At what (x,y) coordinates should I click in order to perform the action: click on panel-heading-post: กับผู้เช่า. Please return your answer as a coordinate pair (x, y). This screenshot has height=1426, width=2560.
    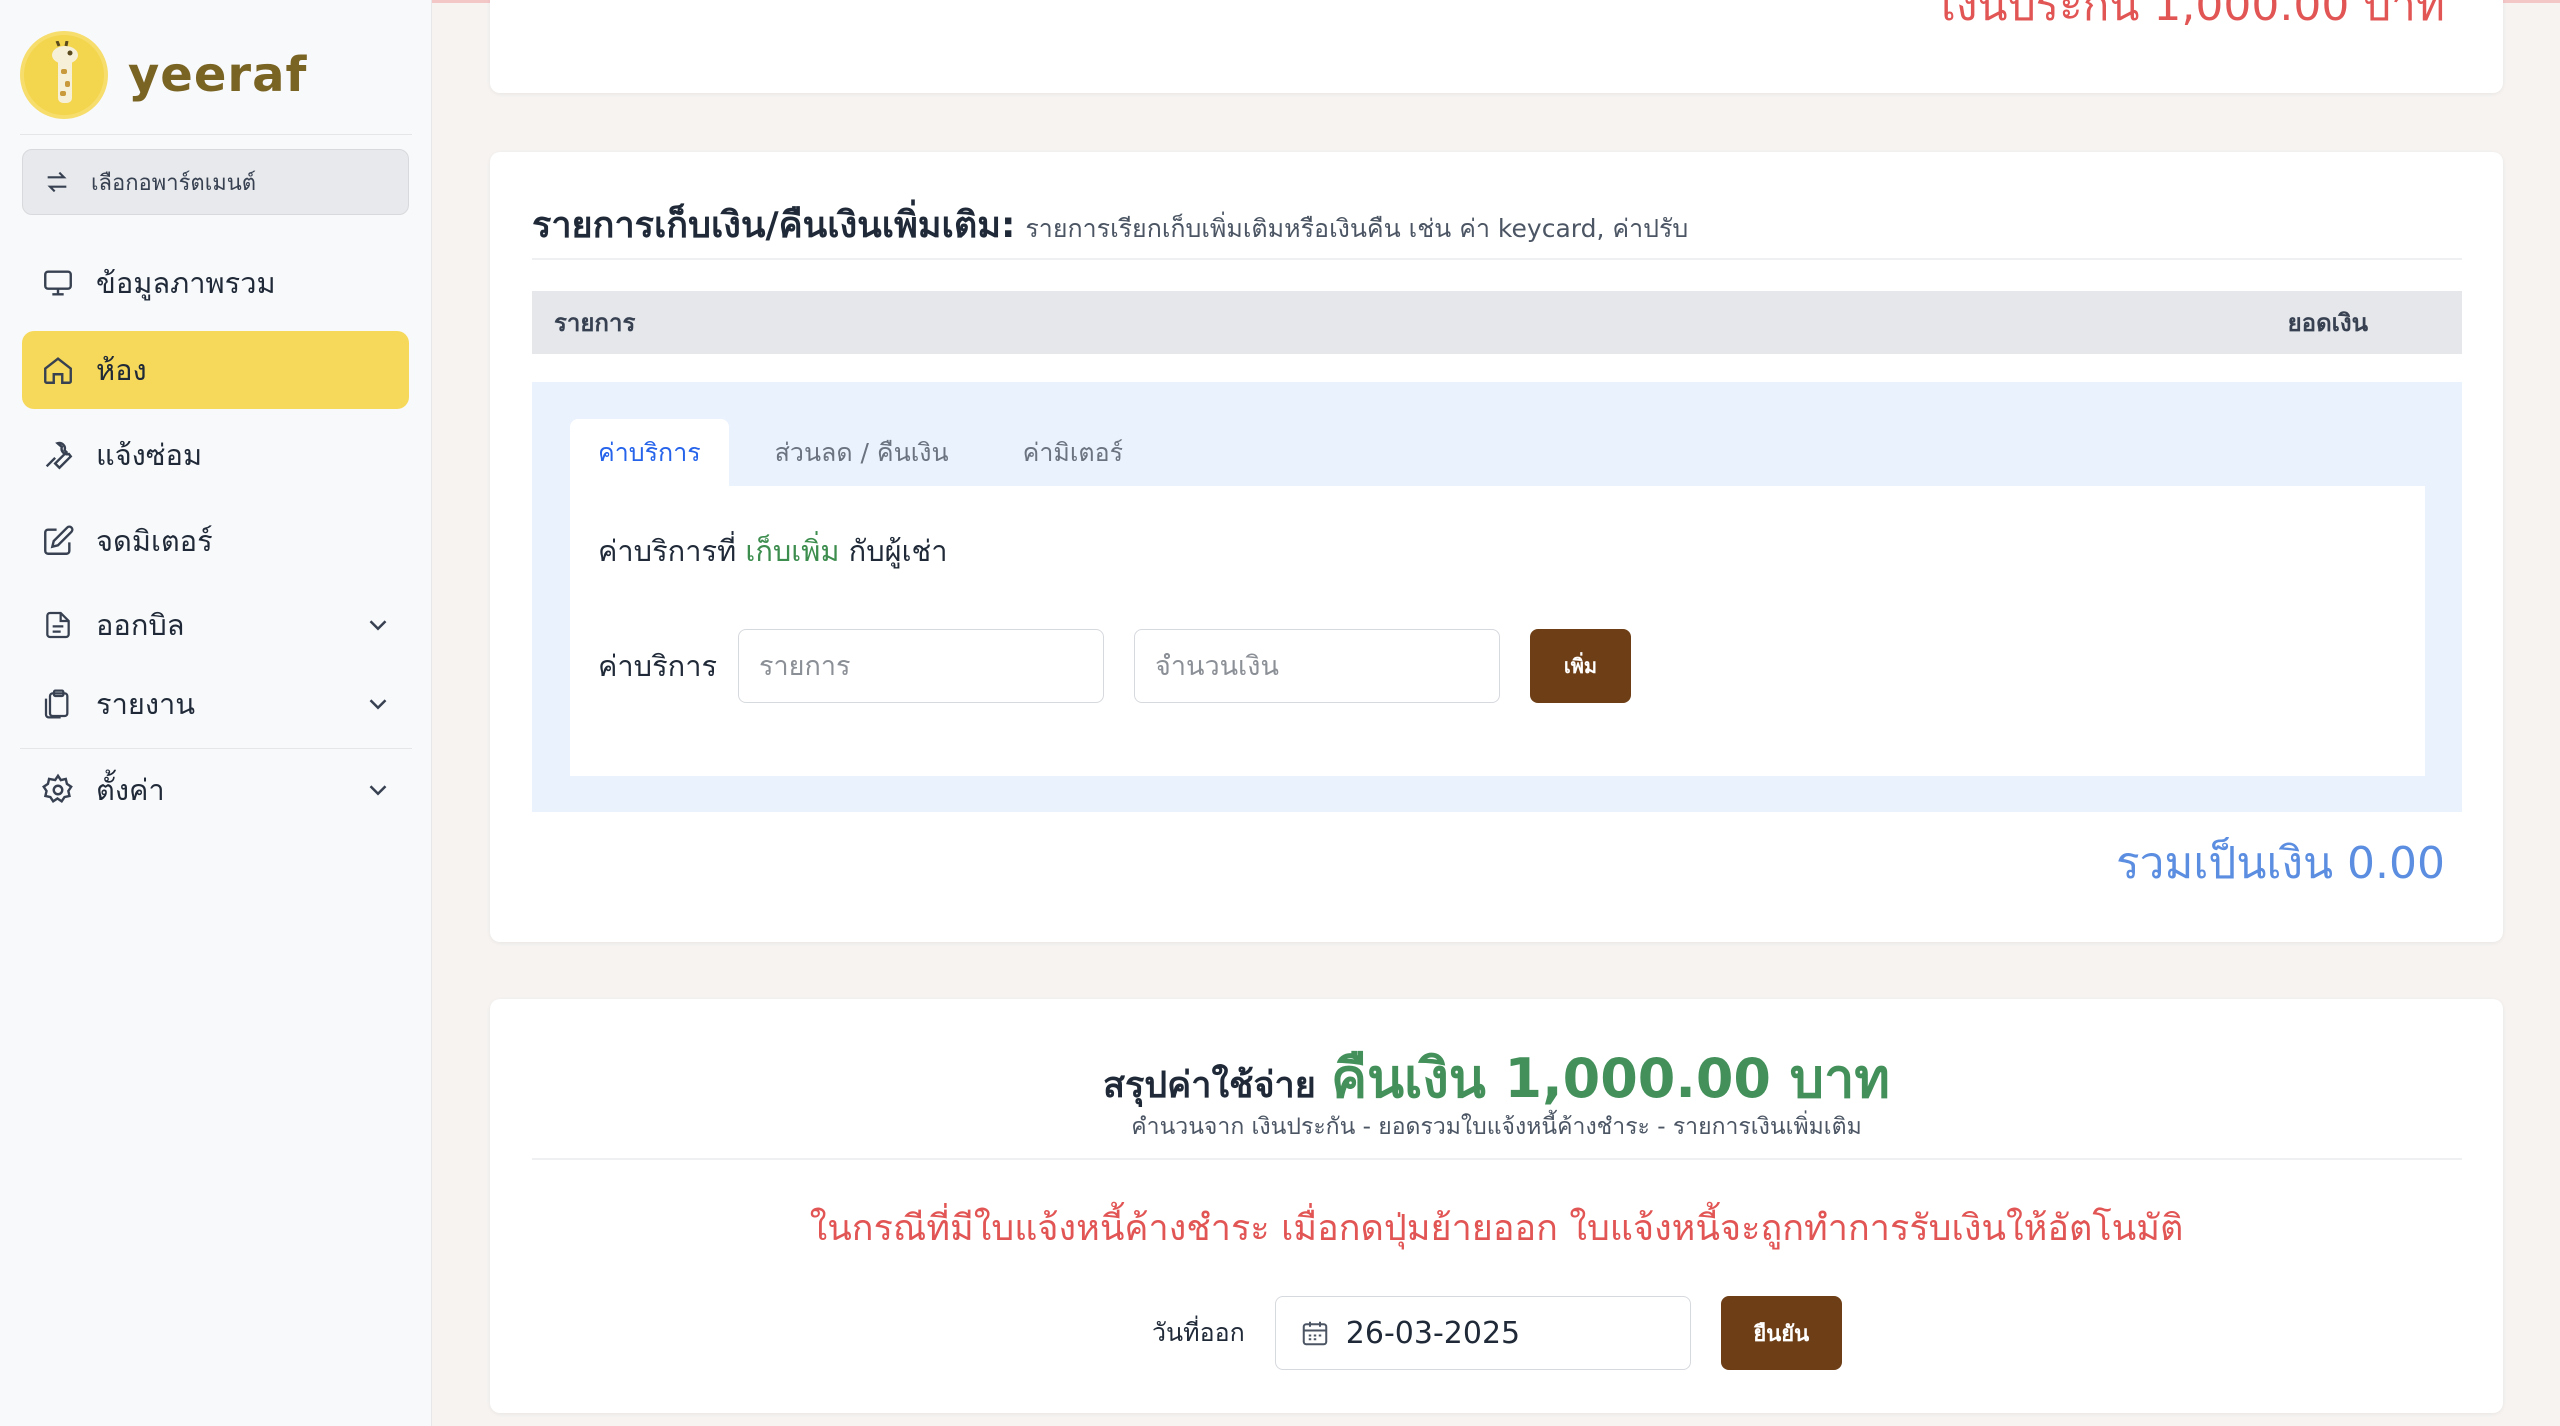
    Looking at the image, I should click on (898, 551).